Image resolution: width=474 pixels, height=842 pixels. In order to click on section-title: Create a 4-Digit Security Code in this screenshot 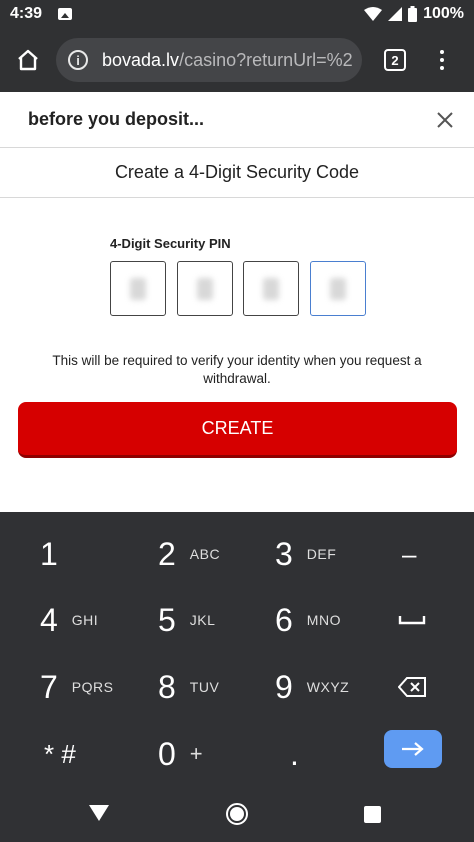, I will do `click(237, 172)`.